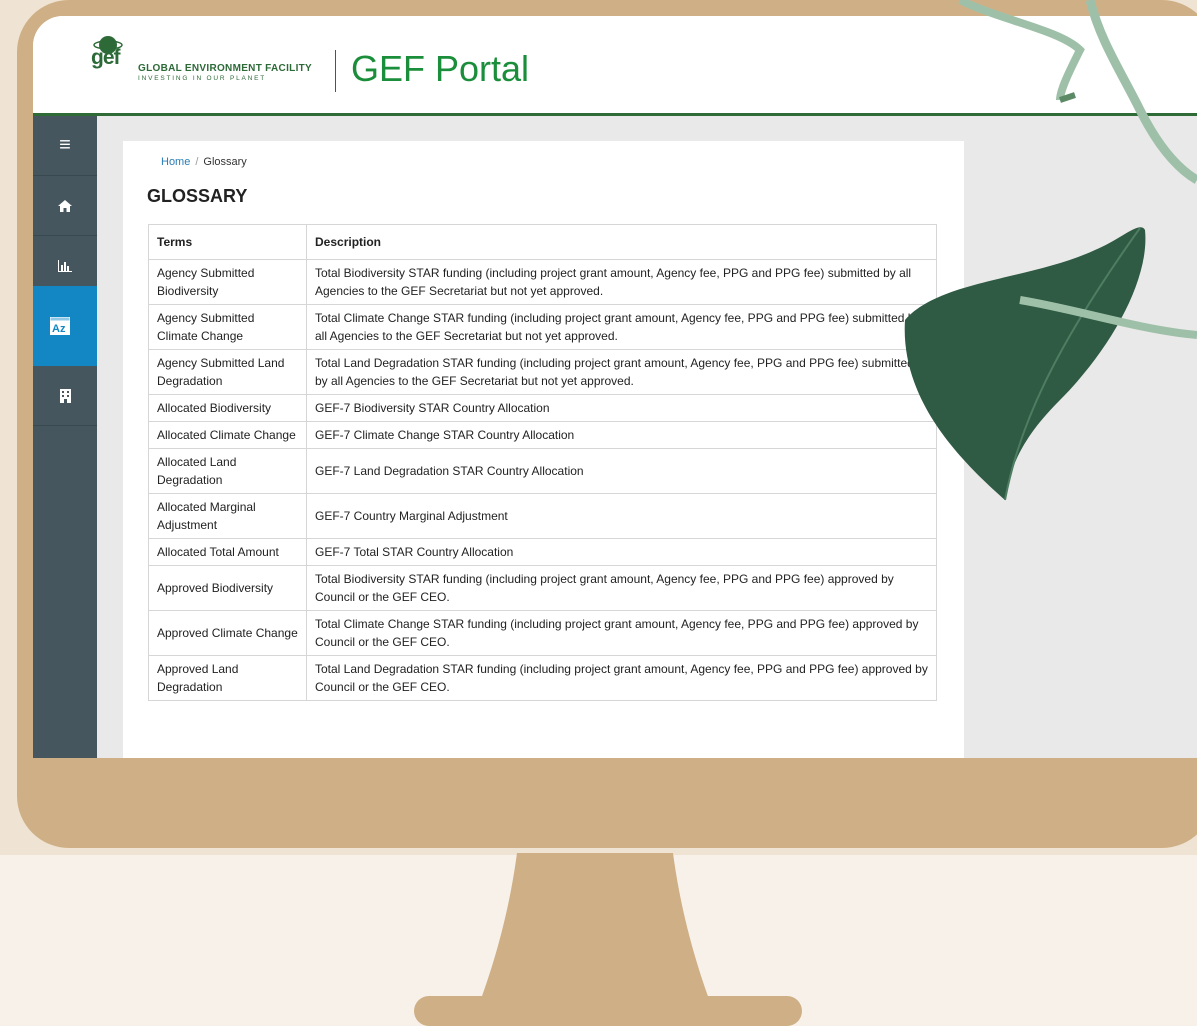 This screenshot has width=1197, height=1026. Describe the element at coordinates (227, 678) in the screenshot. I see `term-cell: Approved Land Degradation` at that location.